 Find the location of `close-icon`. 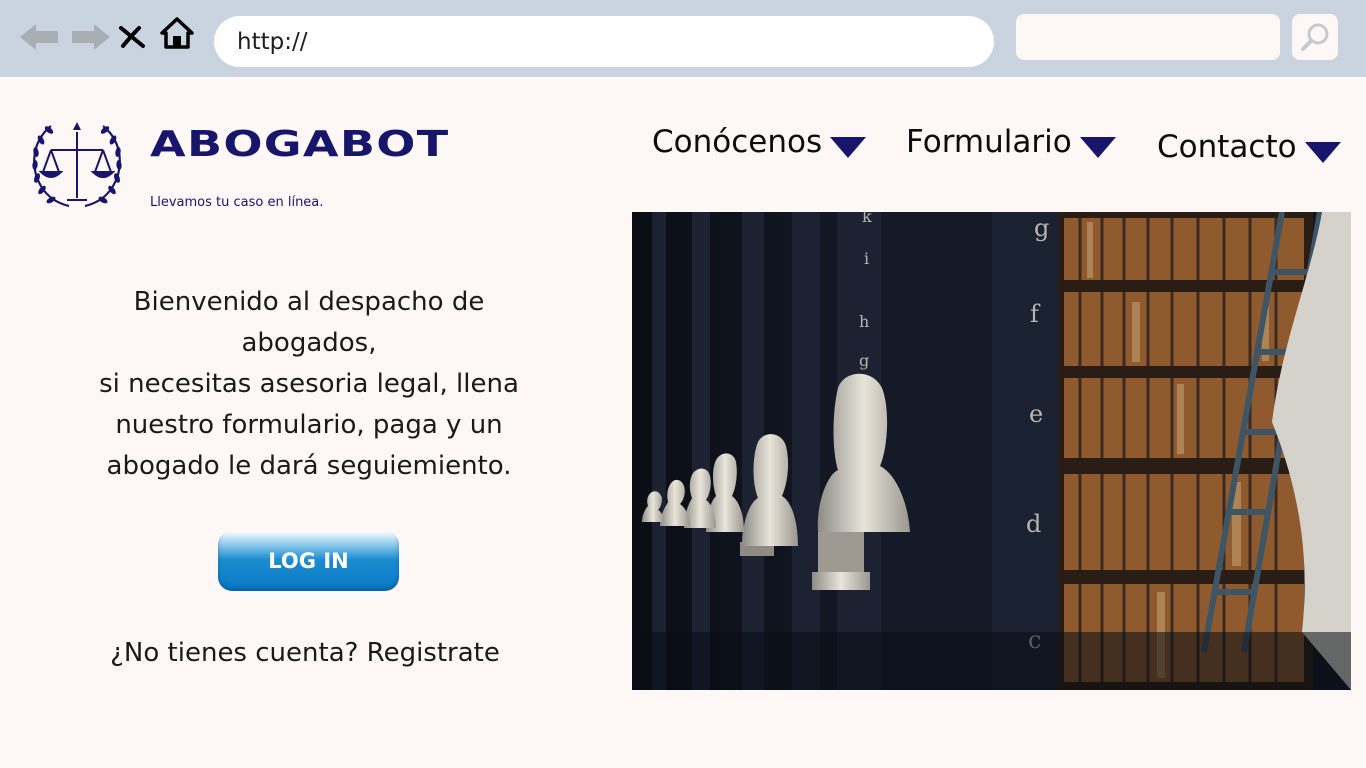

close-icon is located at coordinates (132, 37).